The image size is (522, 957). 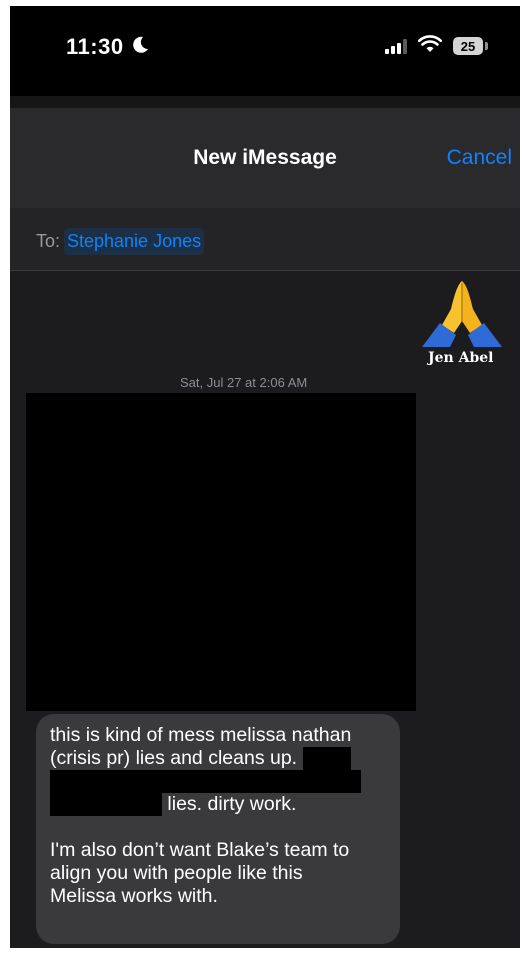 I want to click on battery-cap, so click(x=486, y=46).